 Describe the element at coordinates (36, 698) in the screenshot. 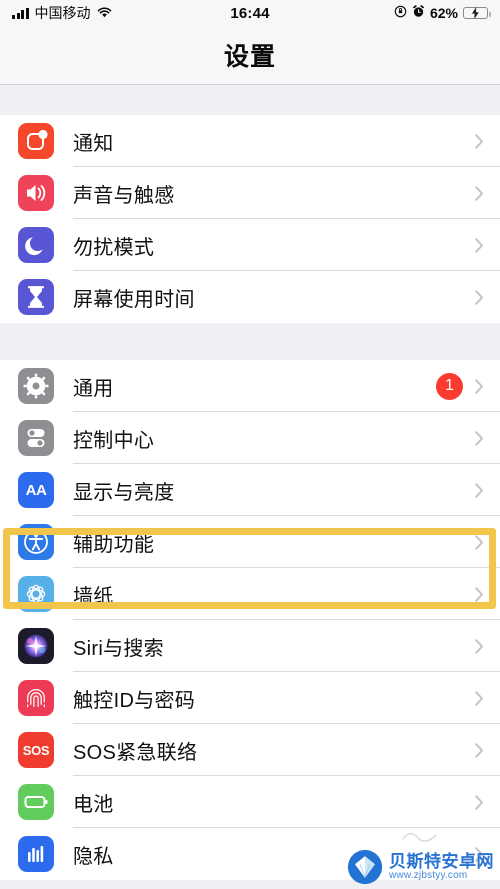

I see `touch-id-icon` at that location.